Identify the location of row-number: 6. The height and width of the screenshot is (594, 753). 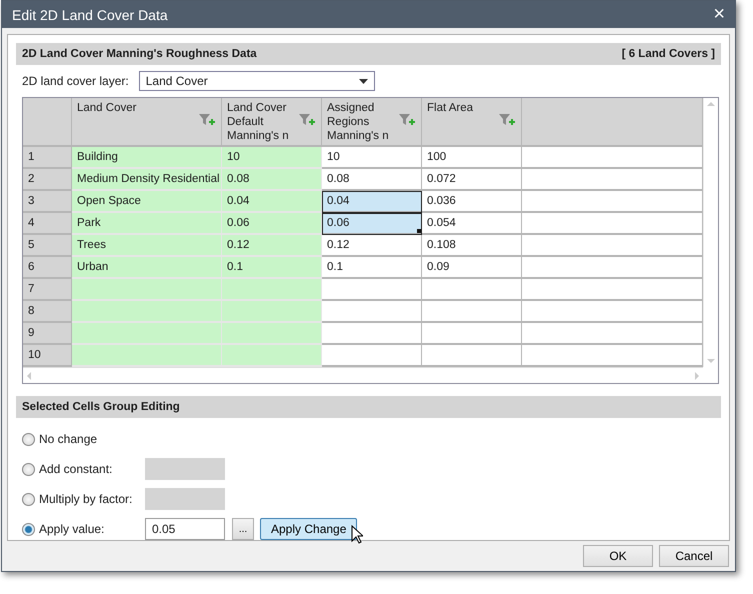
(47, 268).